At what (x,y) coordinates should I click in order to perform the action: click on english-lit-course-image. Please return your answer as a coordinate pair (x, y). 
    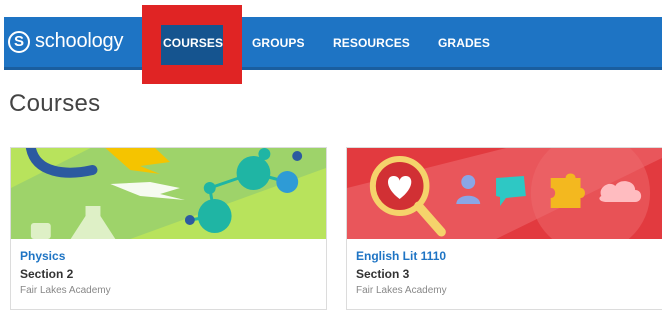
    Looking at the image, I should click on (504, 193).